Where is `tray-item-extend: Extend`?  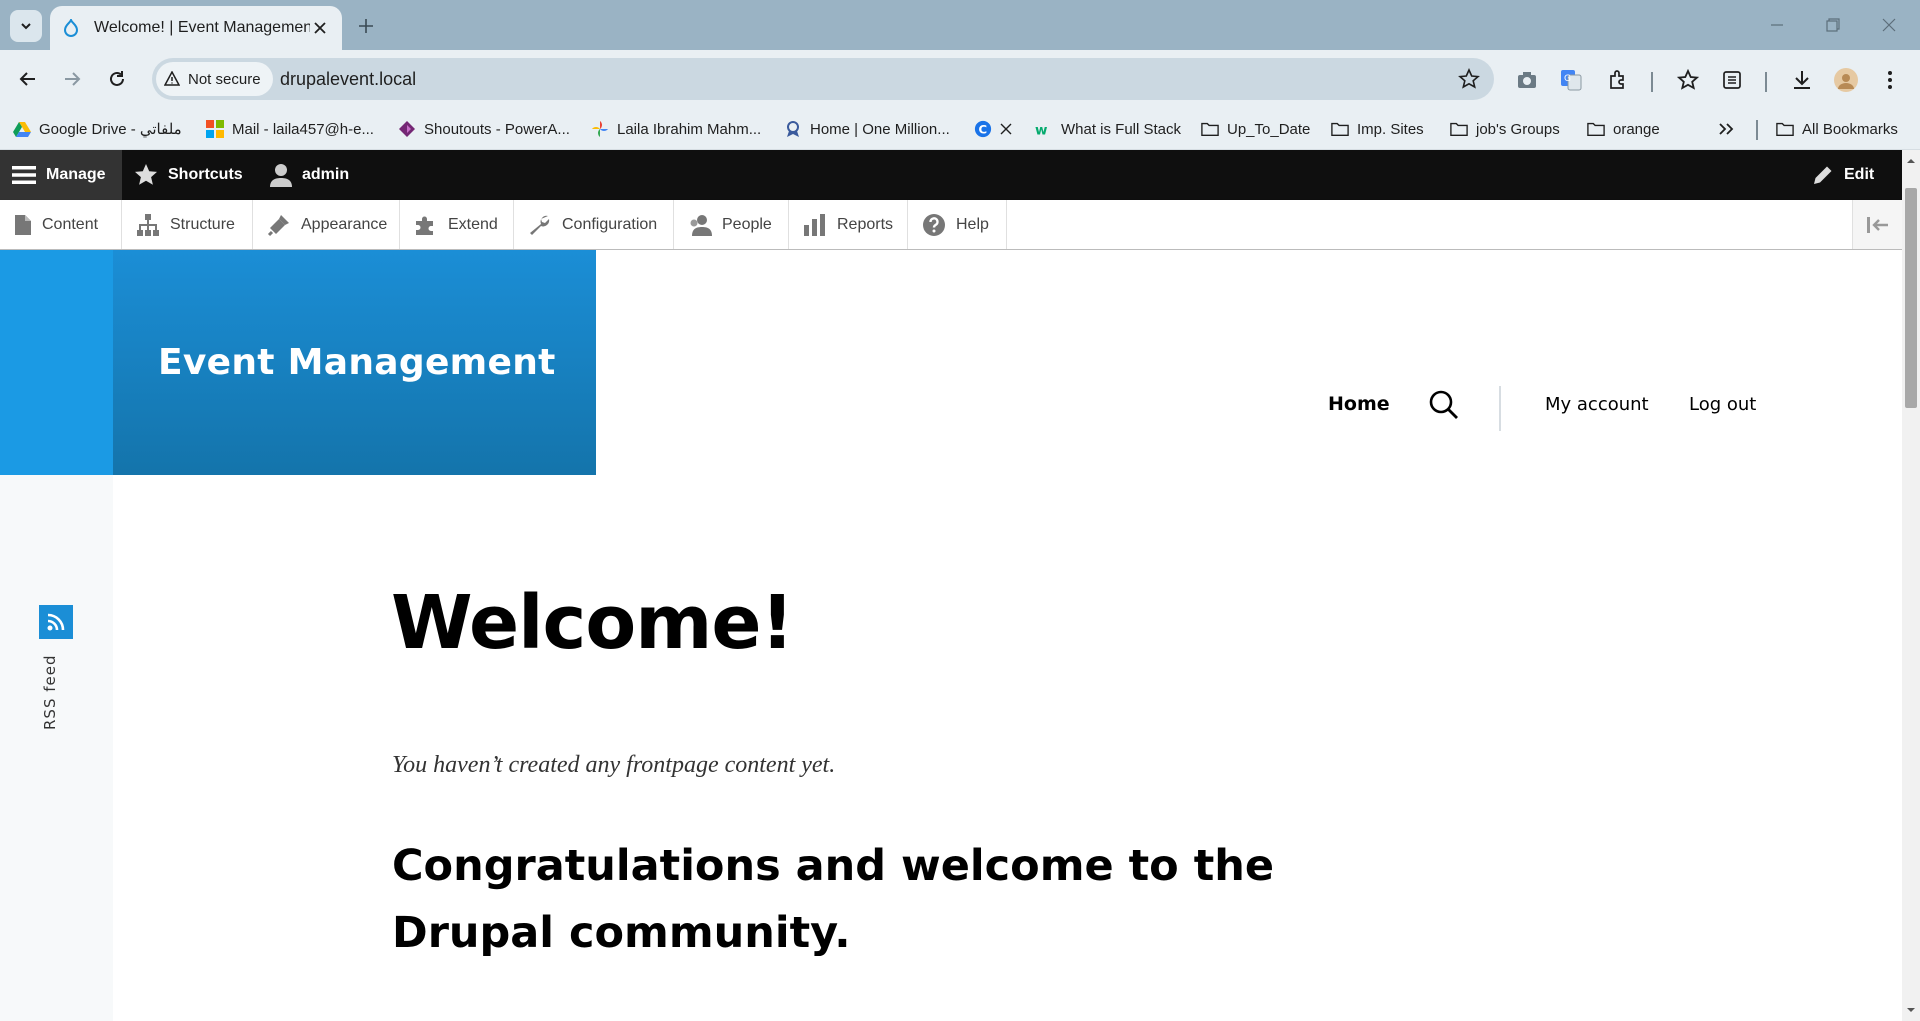 tray-item-extend: Extend is located at coordinates (457, 224).